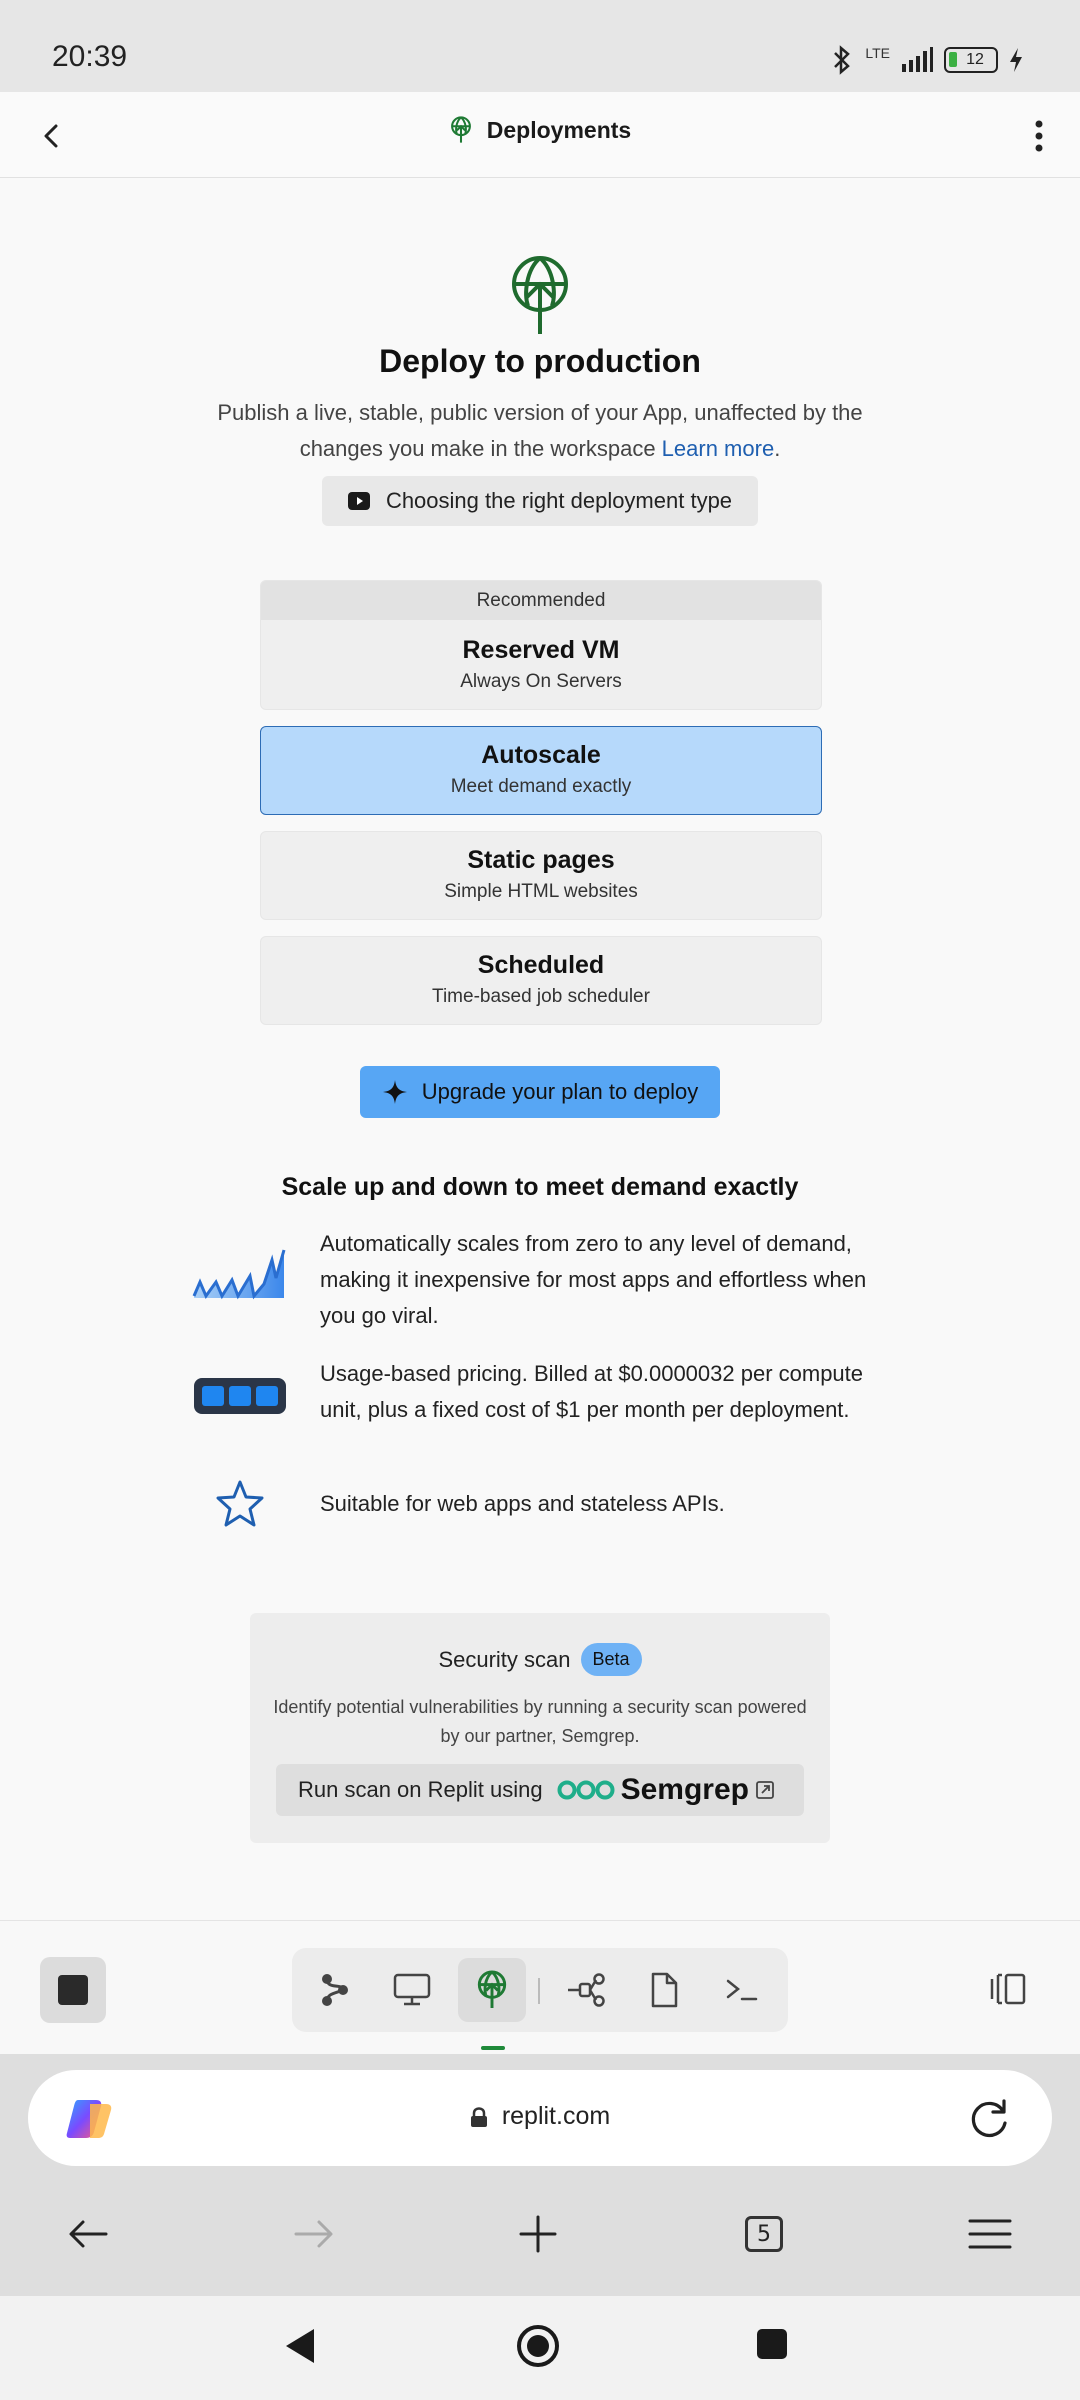 The height and width of the screenshot is (2400, 1080). I want to click on workspace-tabbar, so click(540, 1990).